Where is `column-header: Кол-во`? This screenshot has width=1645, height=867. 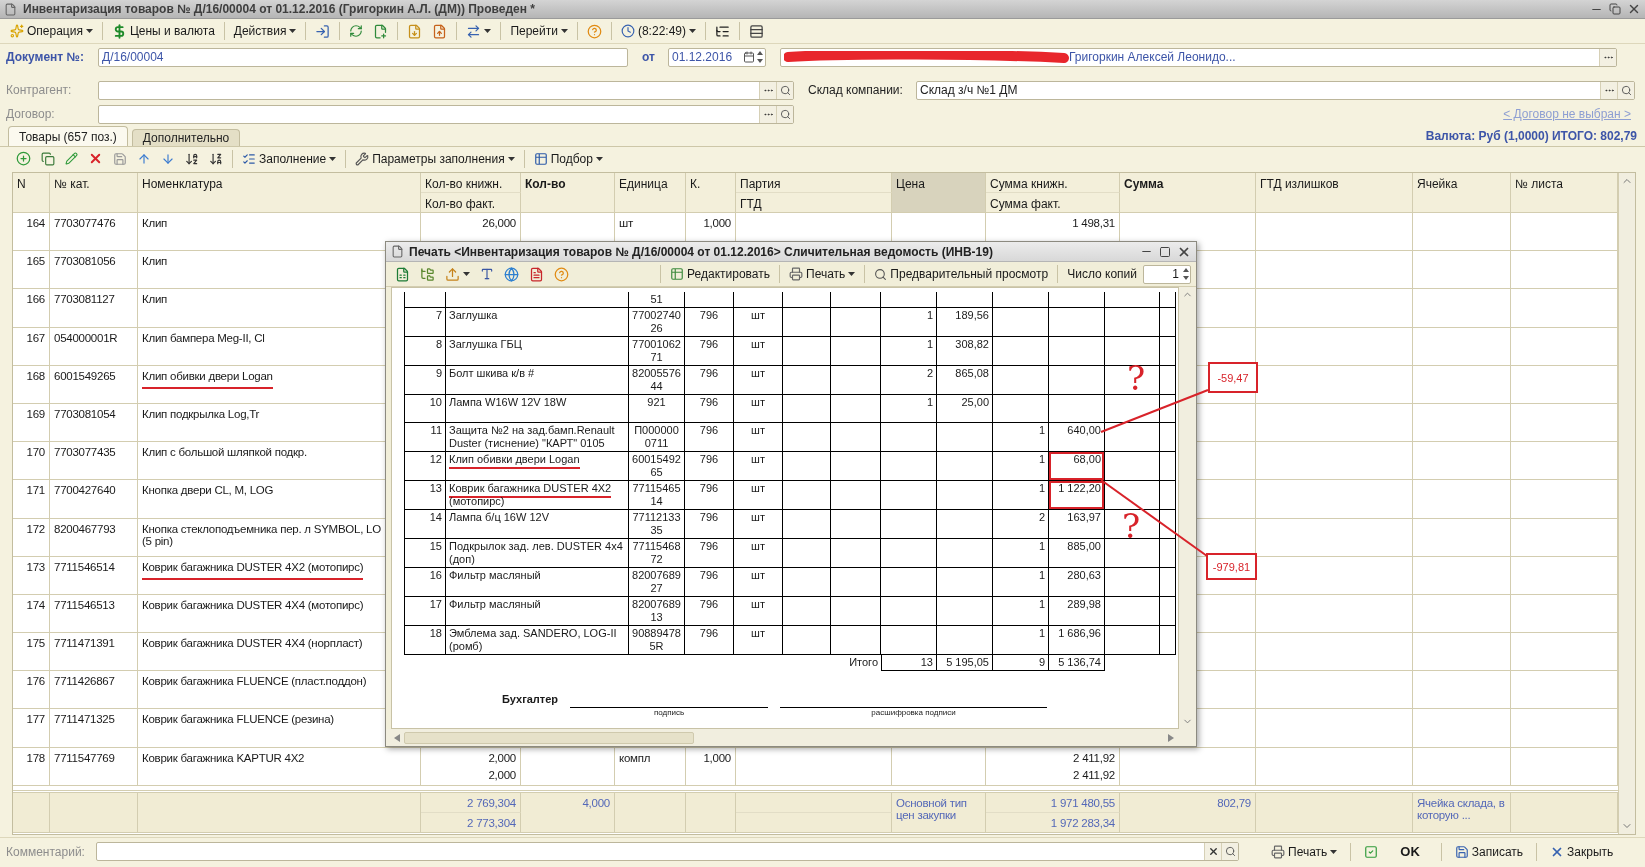 column-header: Кол-во is located at coordinates (568, 192).